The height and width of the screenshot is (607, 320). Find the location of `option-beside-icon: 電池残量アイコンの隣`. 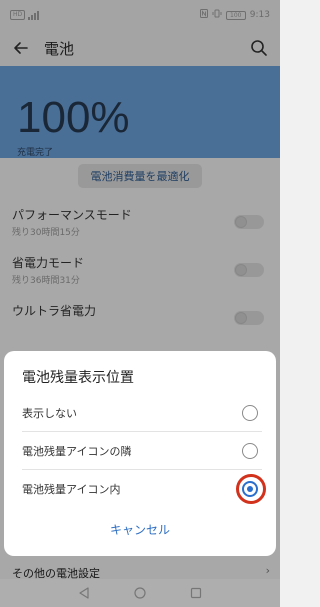

option-beside-icon: 電池残量アイコンの隣 is located at coordinates (142, 451).